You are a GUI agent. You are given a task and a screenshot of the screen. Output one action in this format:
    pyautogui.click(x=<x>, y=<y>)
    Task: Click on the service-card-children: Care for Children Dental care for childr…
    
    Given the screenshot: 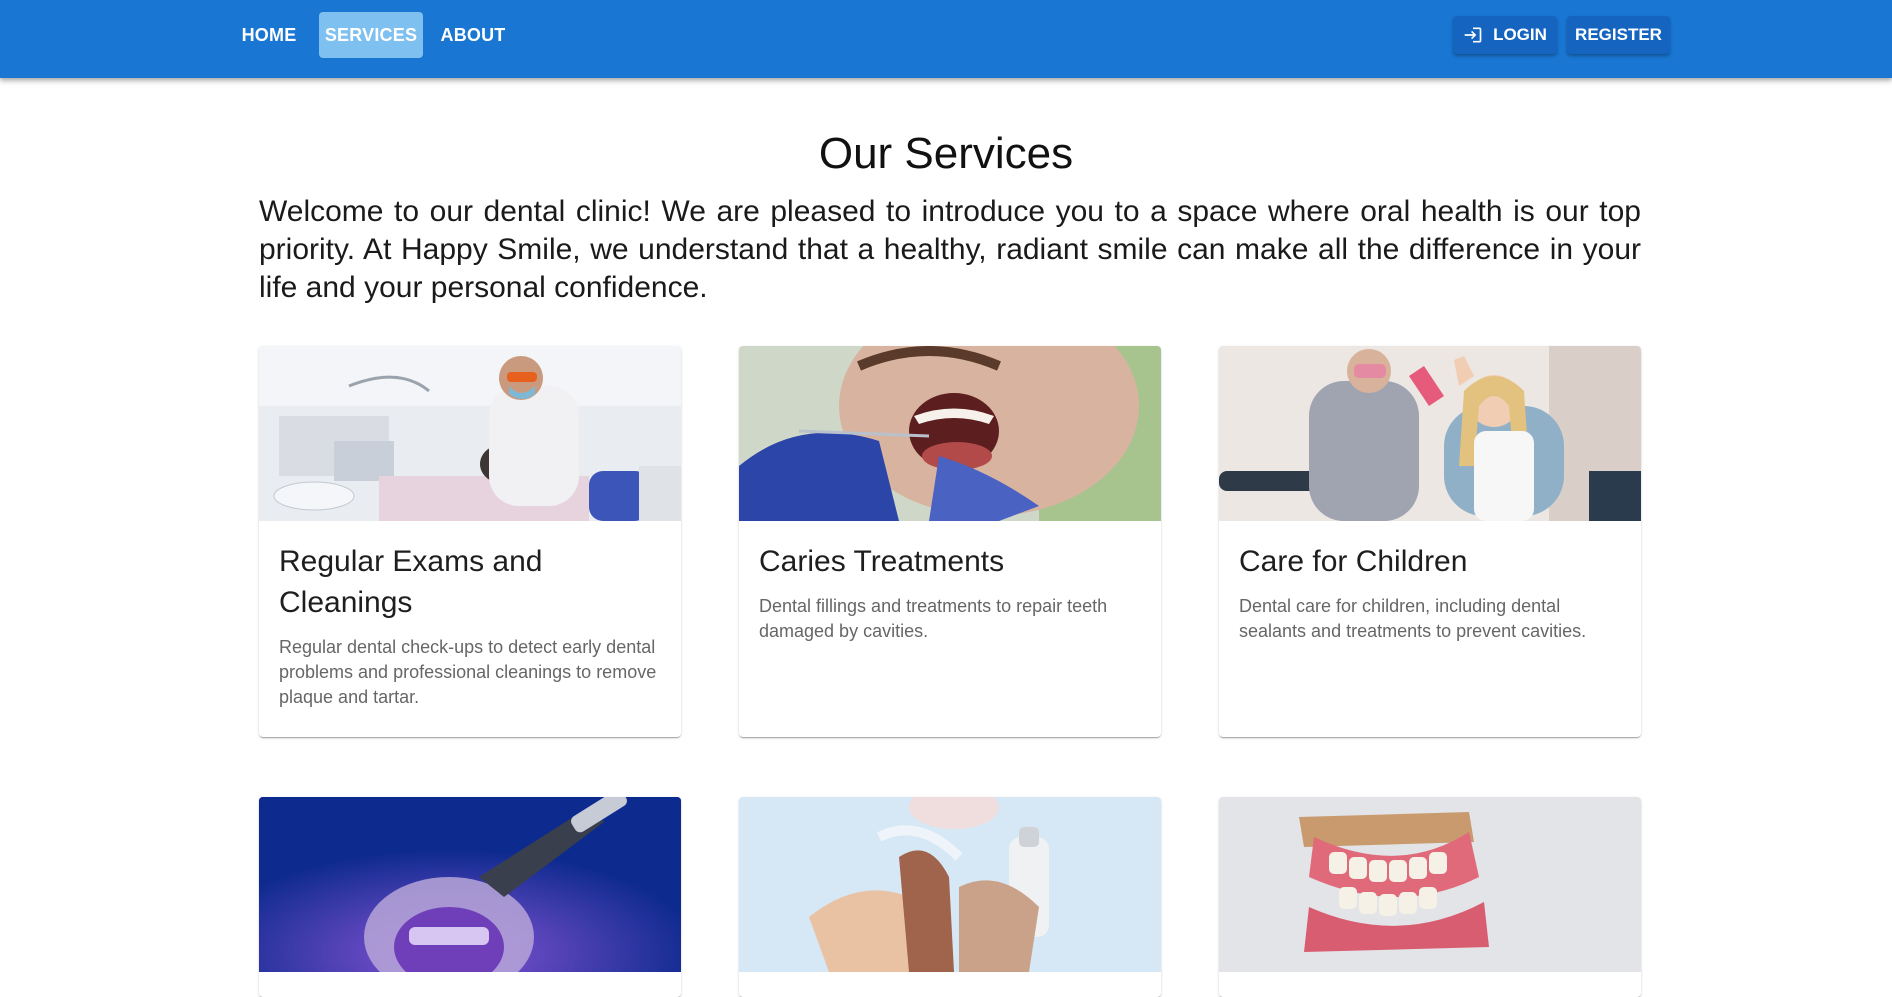 What is the action you would take?
    pyautogui.click(x=1430, y=541)
    